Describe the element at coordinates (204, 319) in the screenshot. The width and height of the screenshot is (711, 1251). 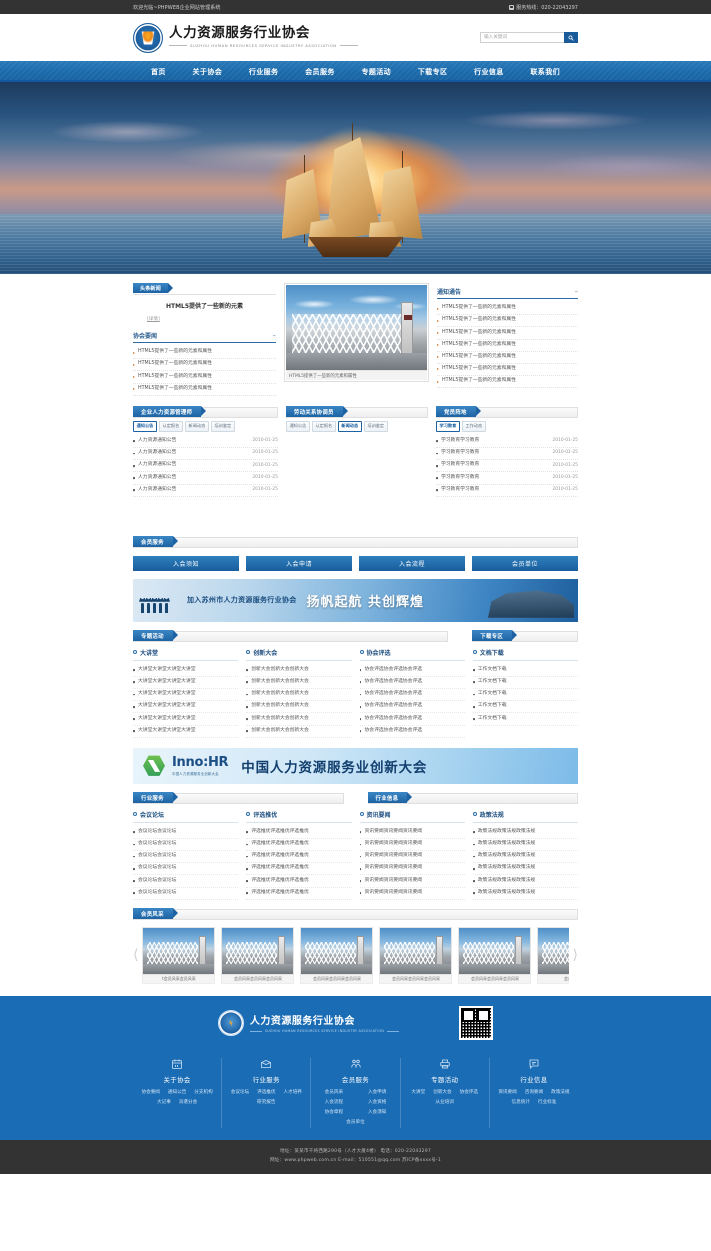
I see `headline-more-link: [详情]` at that location.